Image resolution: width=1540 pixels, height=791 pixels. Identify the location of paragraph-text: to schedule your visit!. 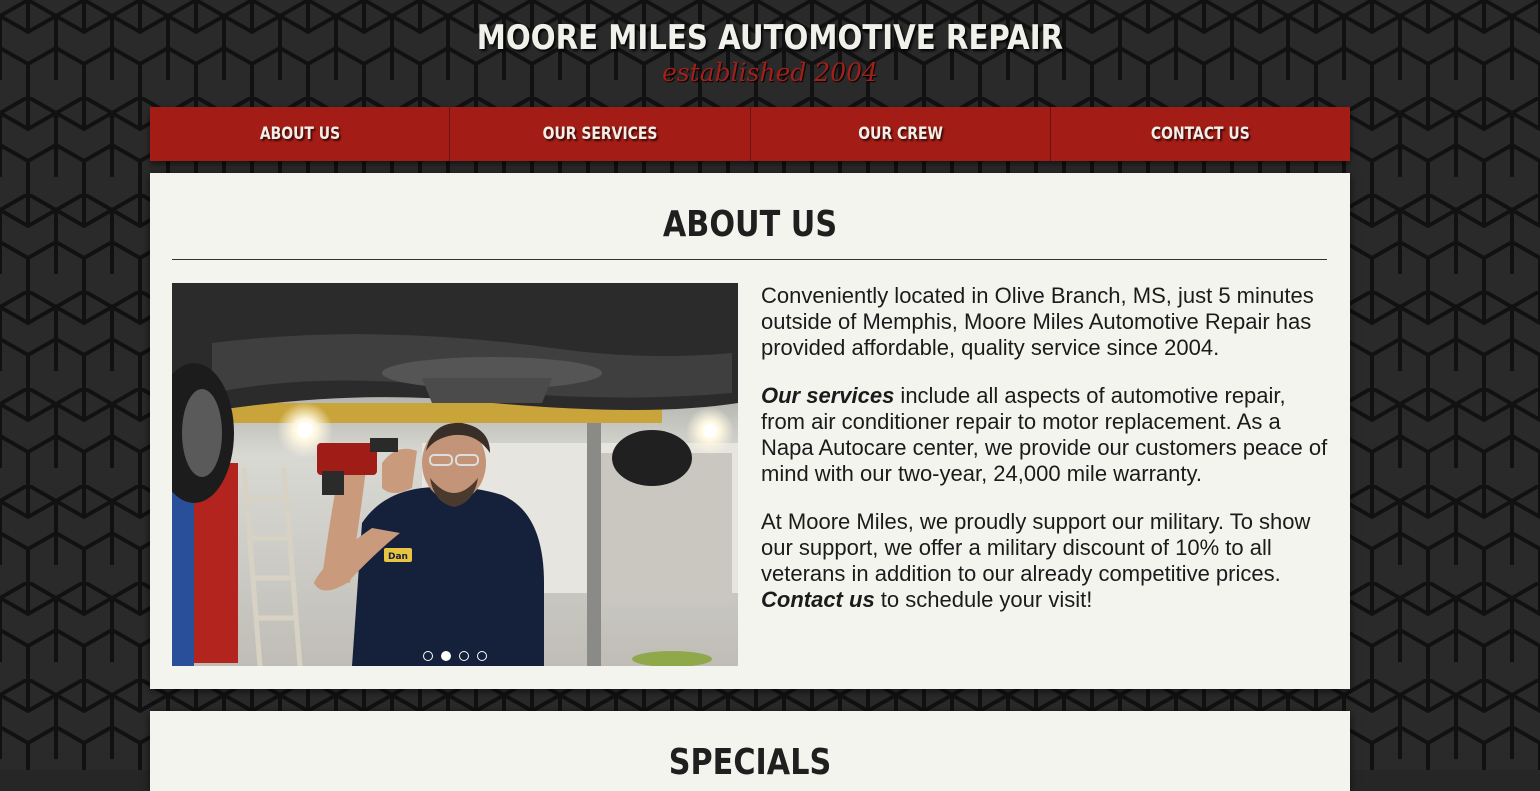
(983, 599).